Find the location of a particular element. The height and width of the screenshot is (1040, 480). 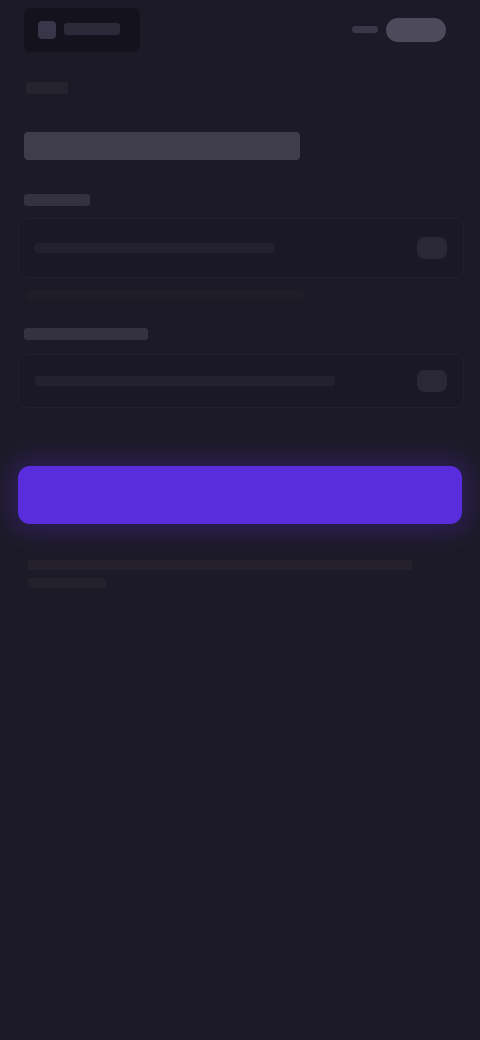

first-field-helper-text is located at coordinates (165, 295).